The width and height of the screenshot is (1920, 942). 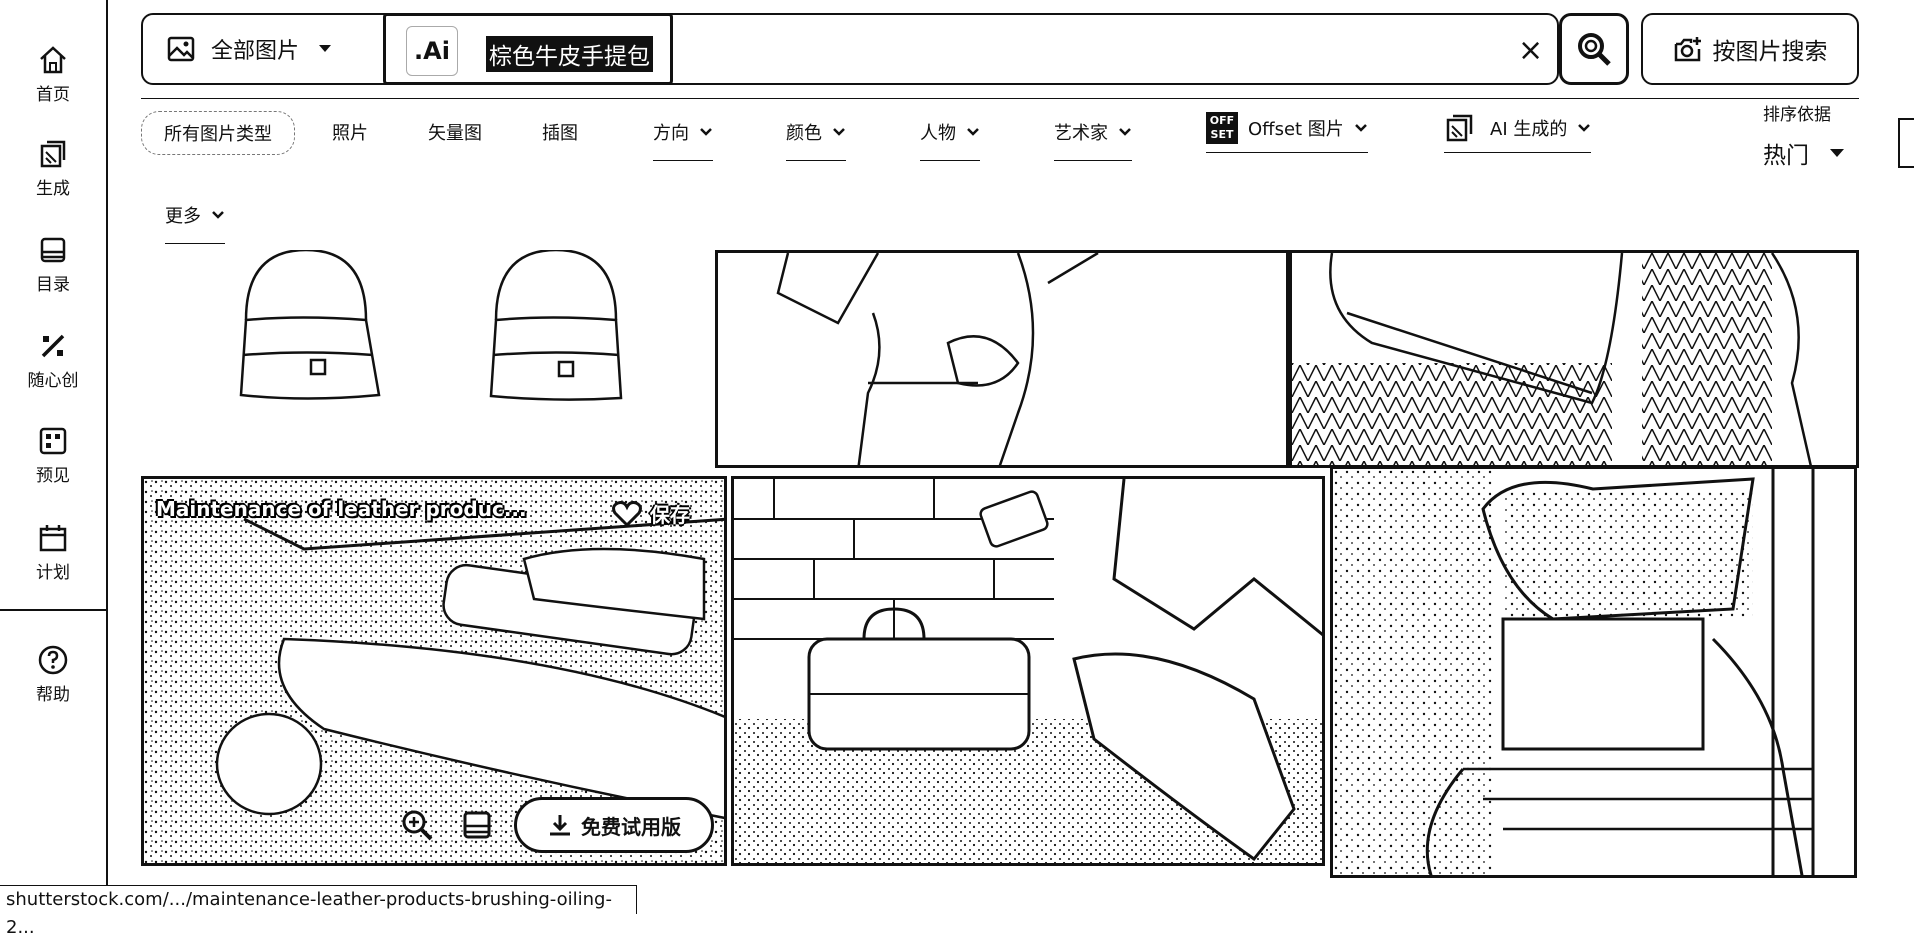 I want to click on clear-search-button: ×, so click(x=1530, y=50).